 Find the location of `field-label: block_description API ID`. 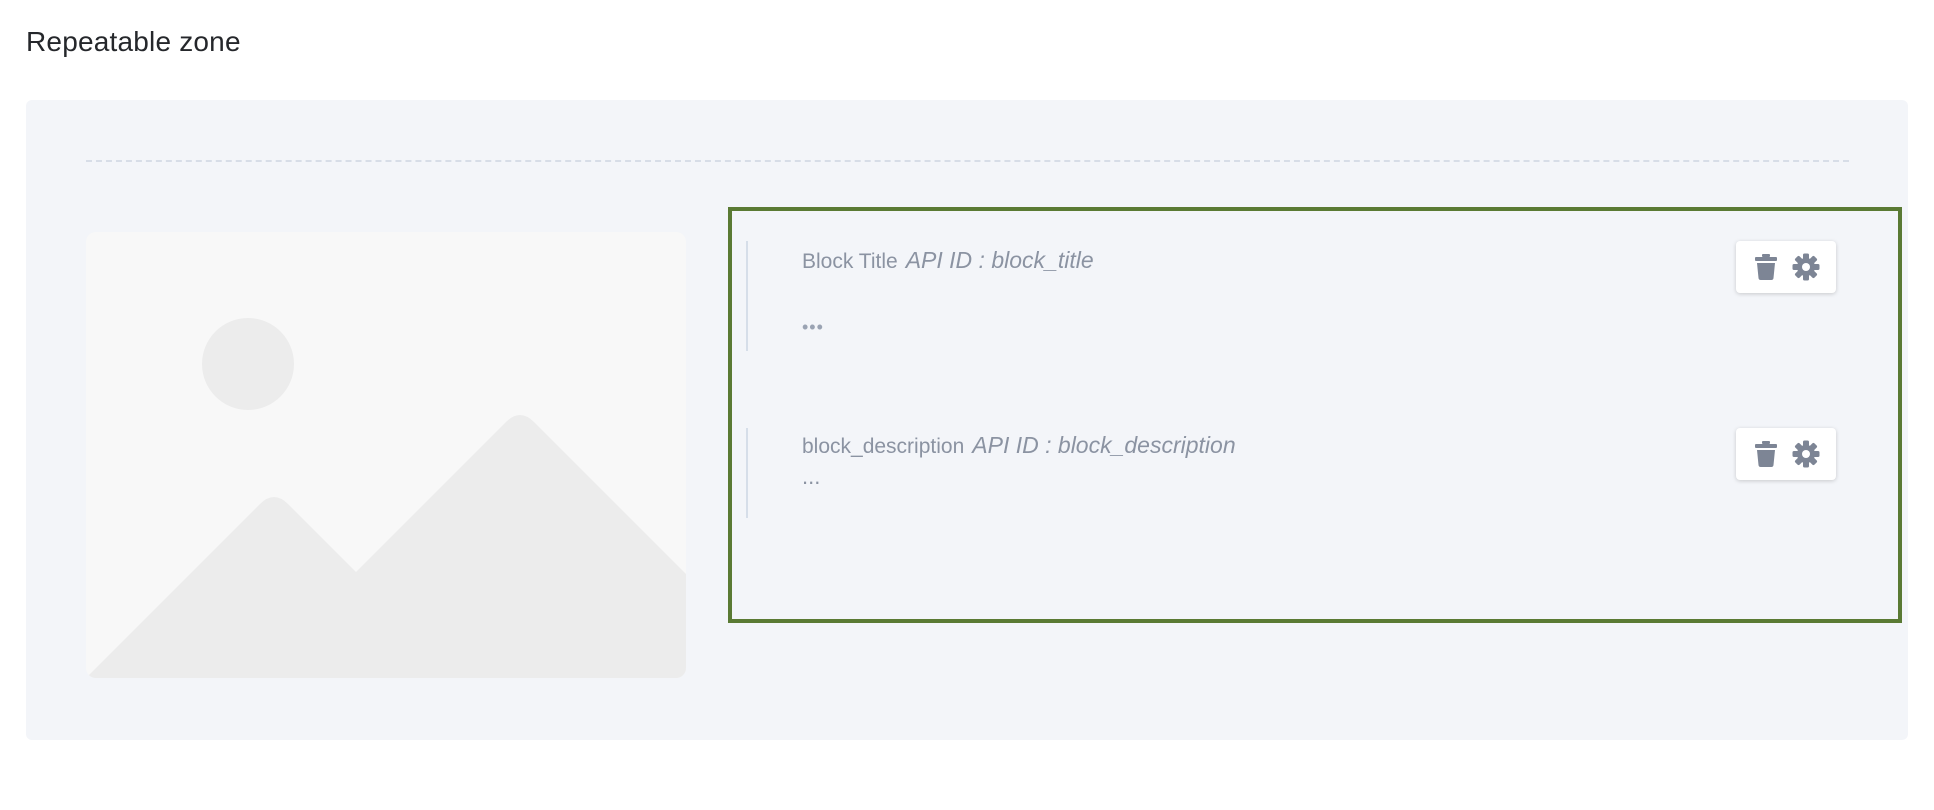

field-label: block_description API ID is located at coordinates (1019, 445).